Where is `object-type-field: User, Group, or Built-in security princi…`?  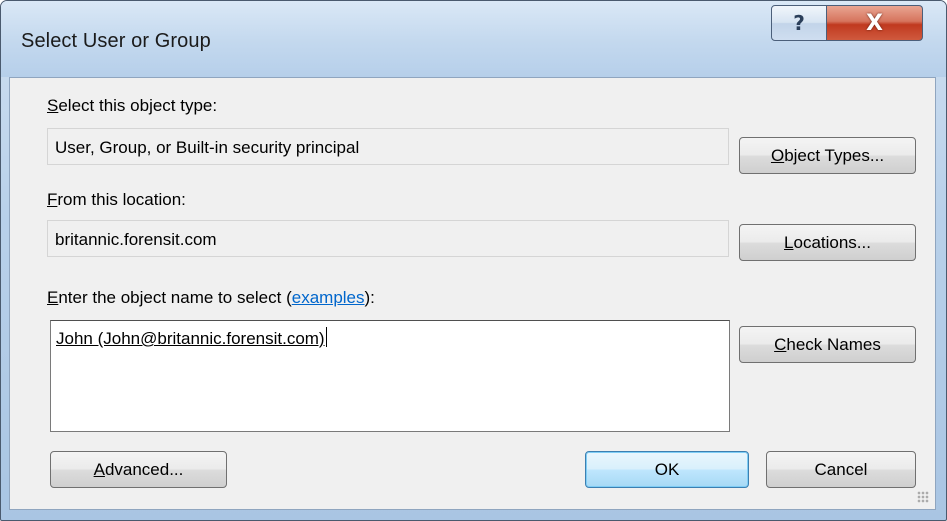 object-type-field: User, Group, or Built-in security princi… is located at coordinates (388, 146).